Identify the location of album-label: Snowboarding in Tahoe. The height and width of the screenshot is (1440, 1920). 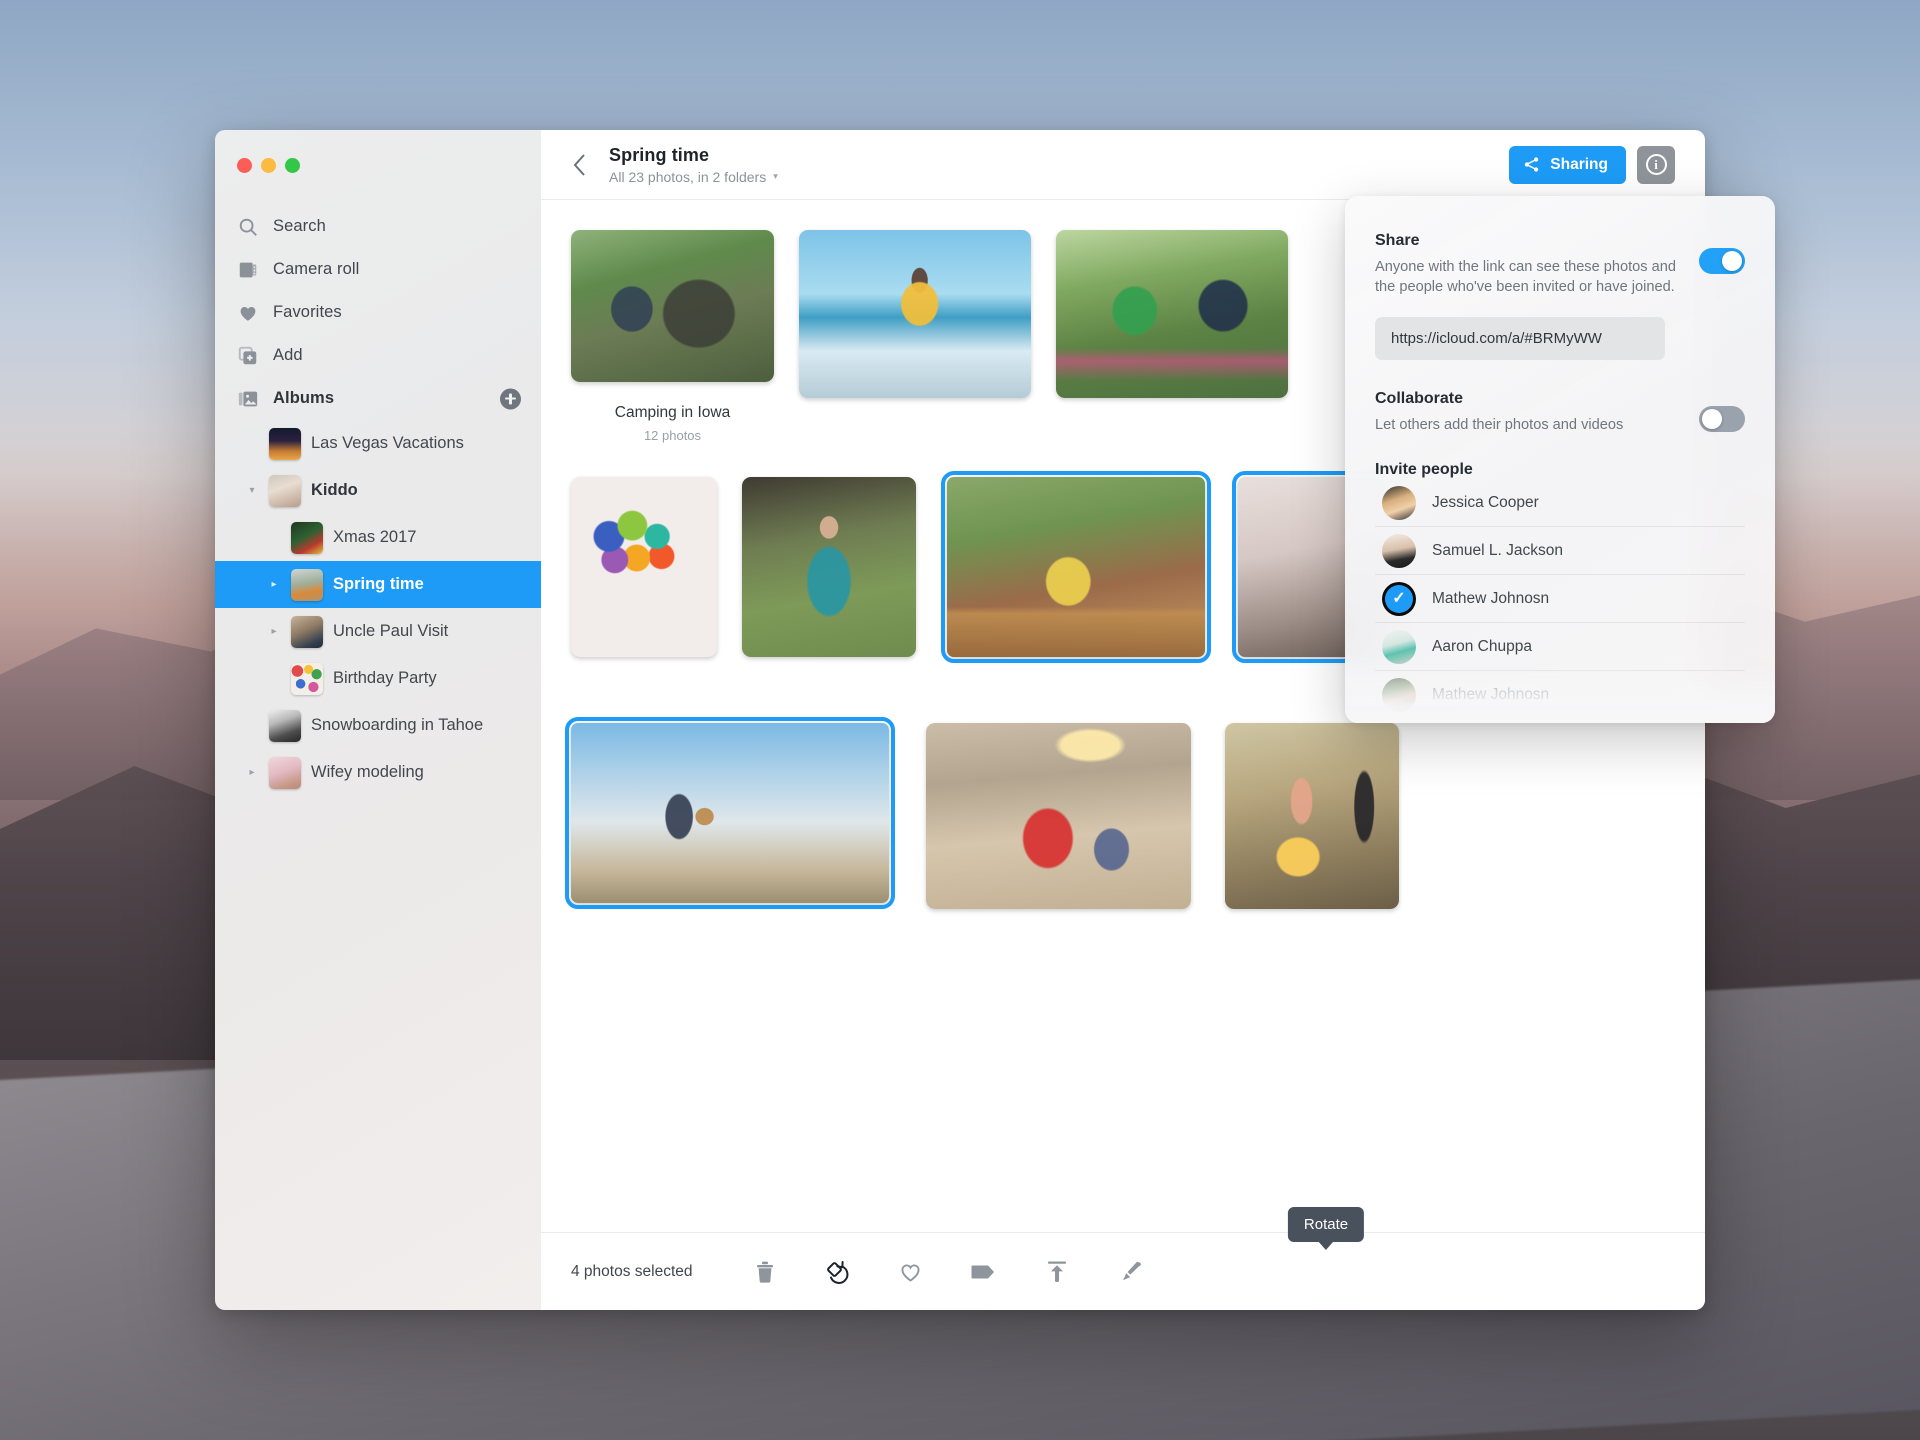
(397, 725).